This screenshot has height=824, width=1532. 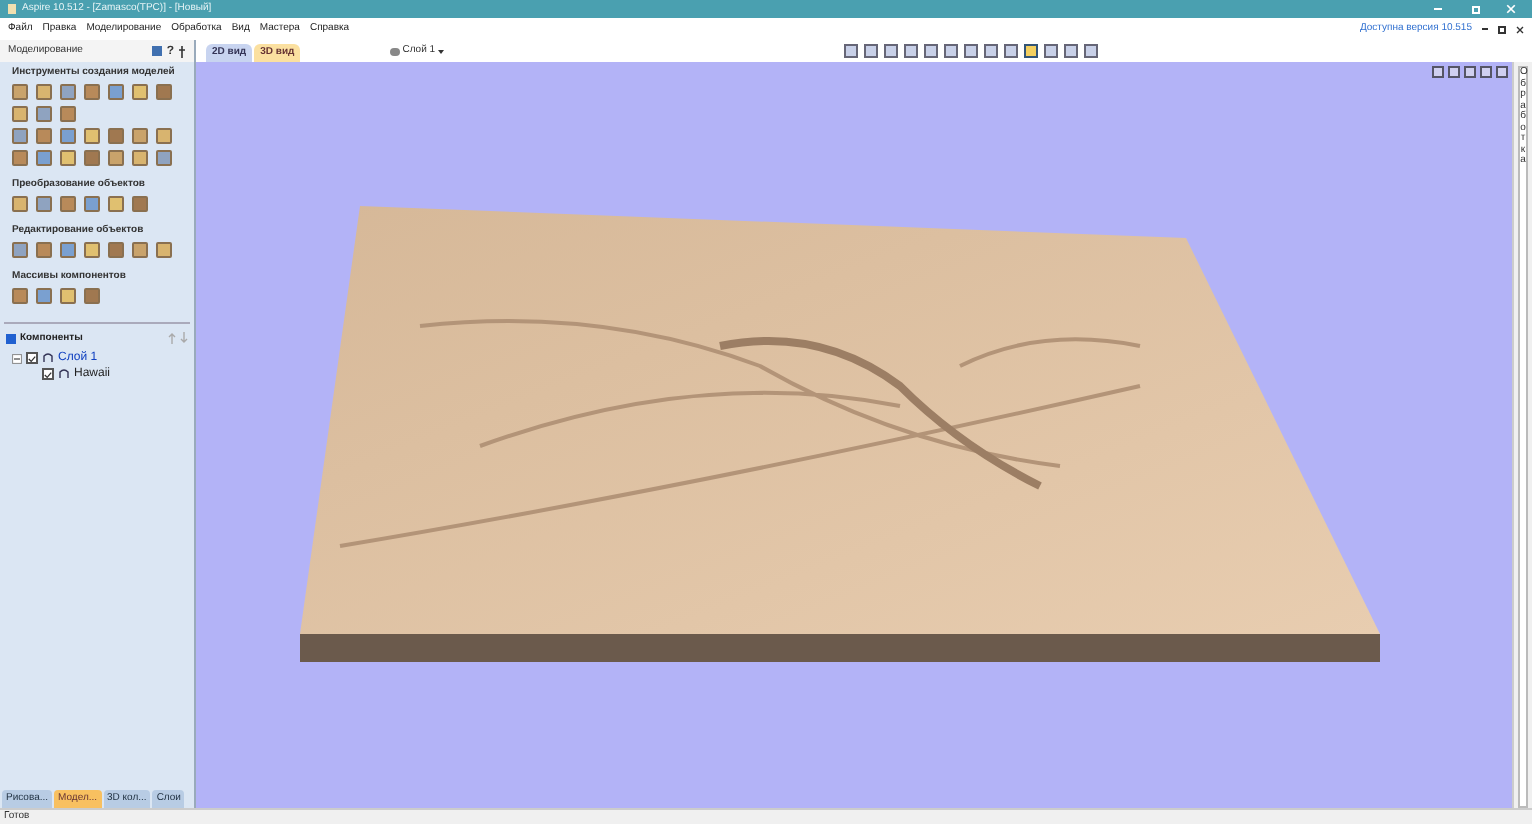 What do you see at coordinates (440, 51) in the screenshot?
I see `caret-icon` at bounding box center [440, 51].